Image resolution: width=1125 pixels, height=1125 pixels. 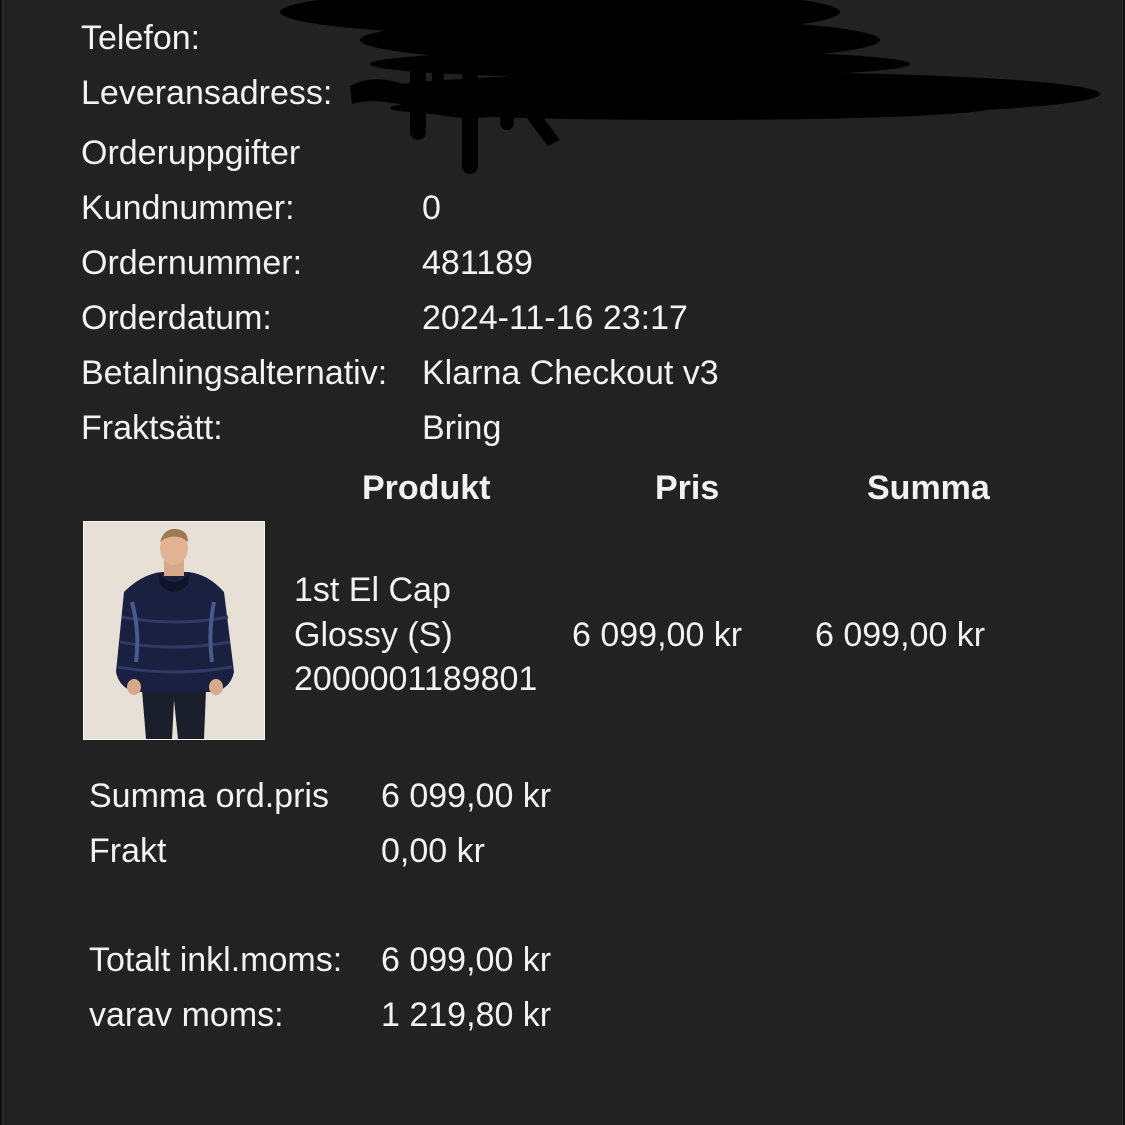 I want to click on shipping-method-label: Fraktsätt:, so click(x=152, y=428).